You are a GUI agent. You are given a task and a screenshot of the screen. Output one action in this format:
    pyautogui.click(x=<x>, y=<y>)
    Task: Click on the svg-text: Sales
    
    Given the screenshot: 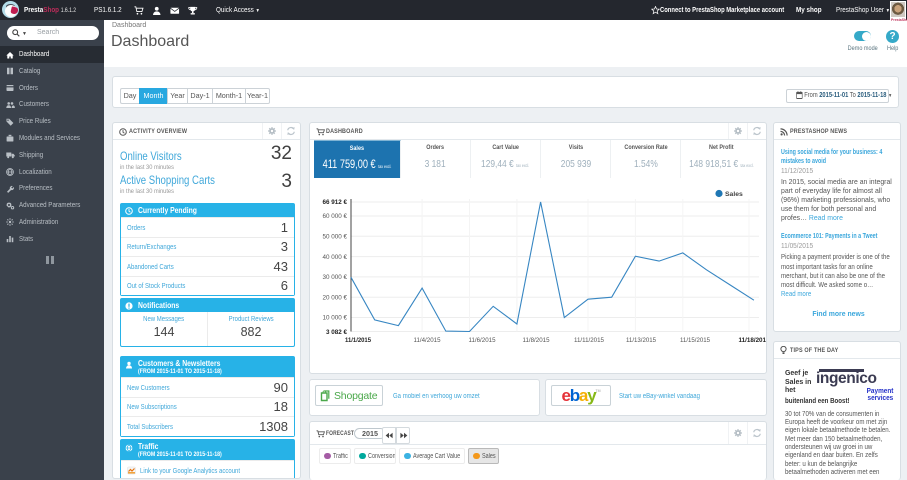 What is the action you would take?
    pyautogui.click(x=734, y=194)
    